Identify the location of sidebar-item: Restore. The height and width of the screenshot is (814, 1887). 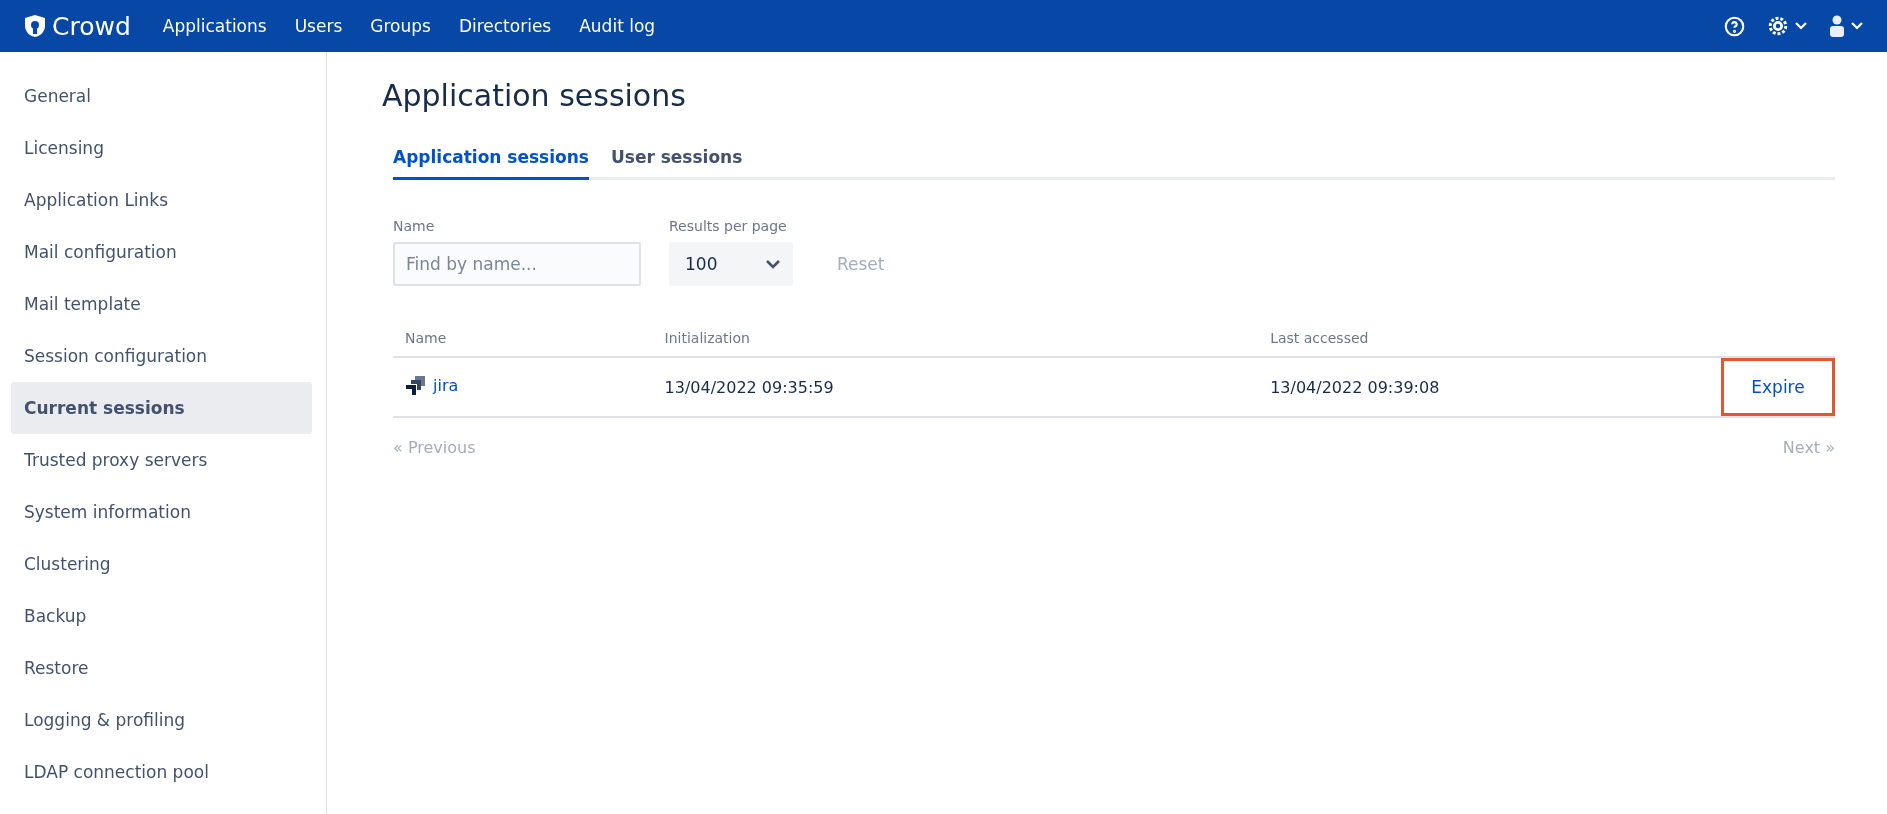
(161, 668).